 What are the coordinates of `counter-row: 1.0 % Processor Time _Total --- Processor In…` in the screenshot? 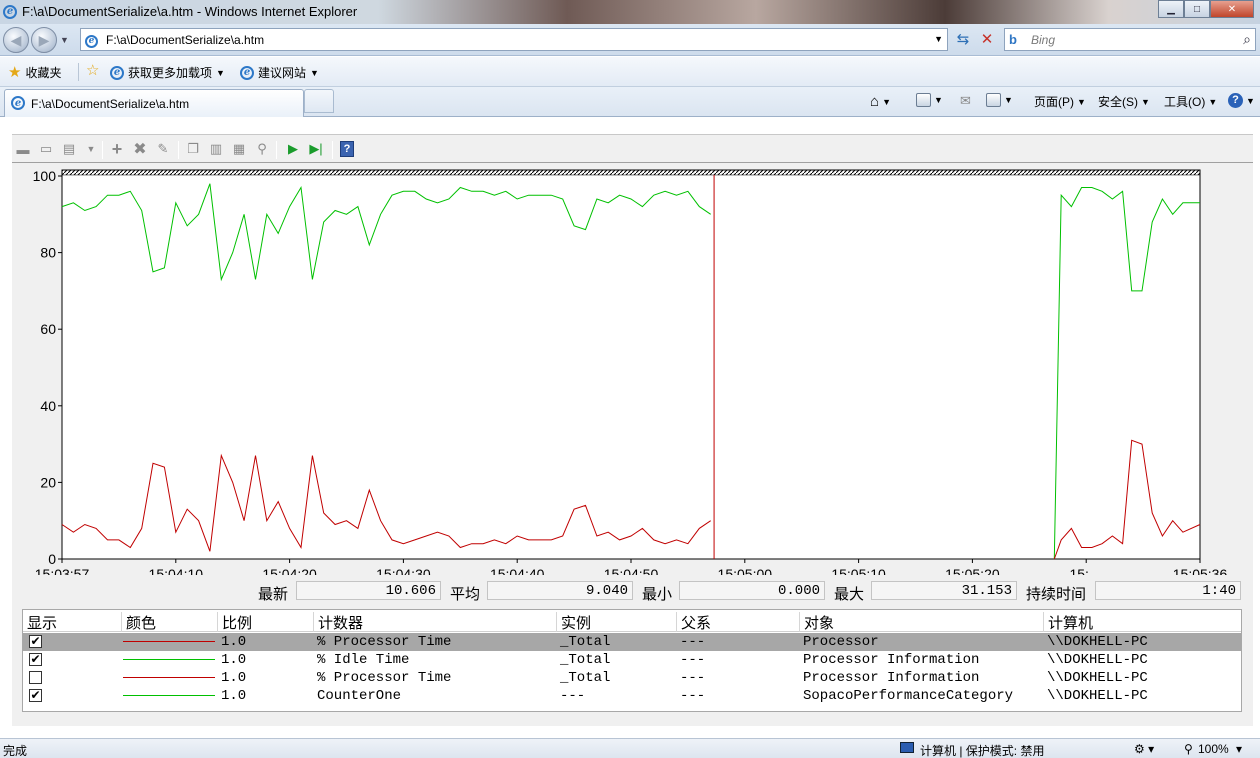 It's located at (632, 678).